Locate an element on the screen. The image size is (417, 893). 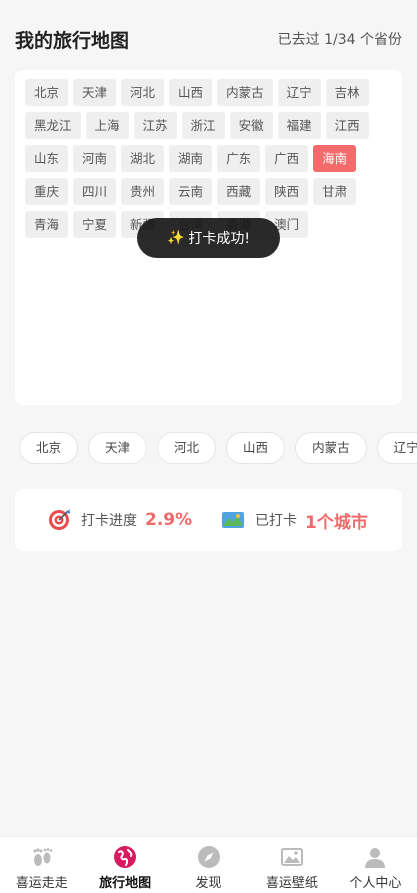
bottom-tab-bar: 喜运走走 旅行地图 发现 喜运壁纸 个人中心 is located at coordinates (208, 864).